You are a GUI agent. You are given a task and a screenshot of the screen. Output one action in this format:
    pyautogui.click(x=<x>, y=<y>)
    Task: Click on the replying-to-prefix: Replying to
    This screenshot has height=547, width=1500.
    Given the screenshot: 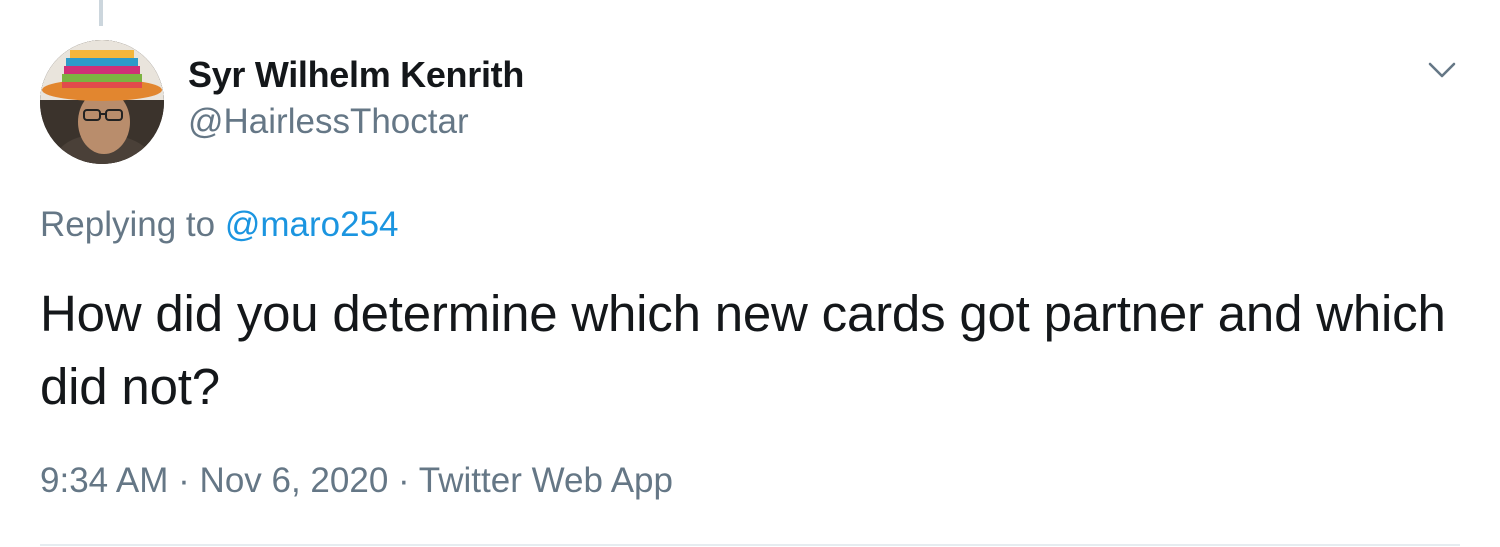 What is the action you would take?
    pyautogui.click(x=128, y=224)
    